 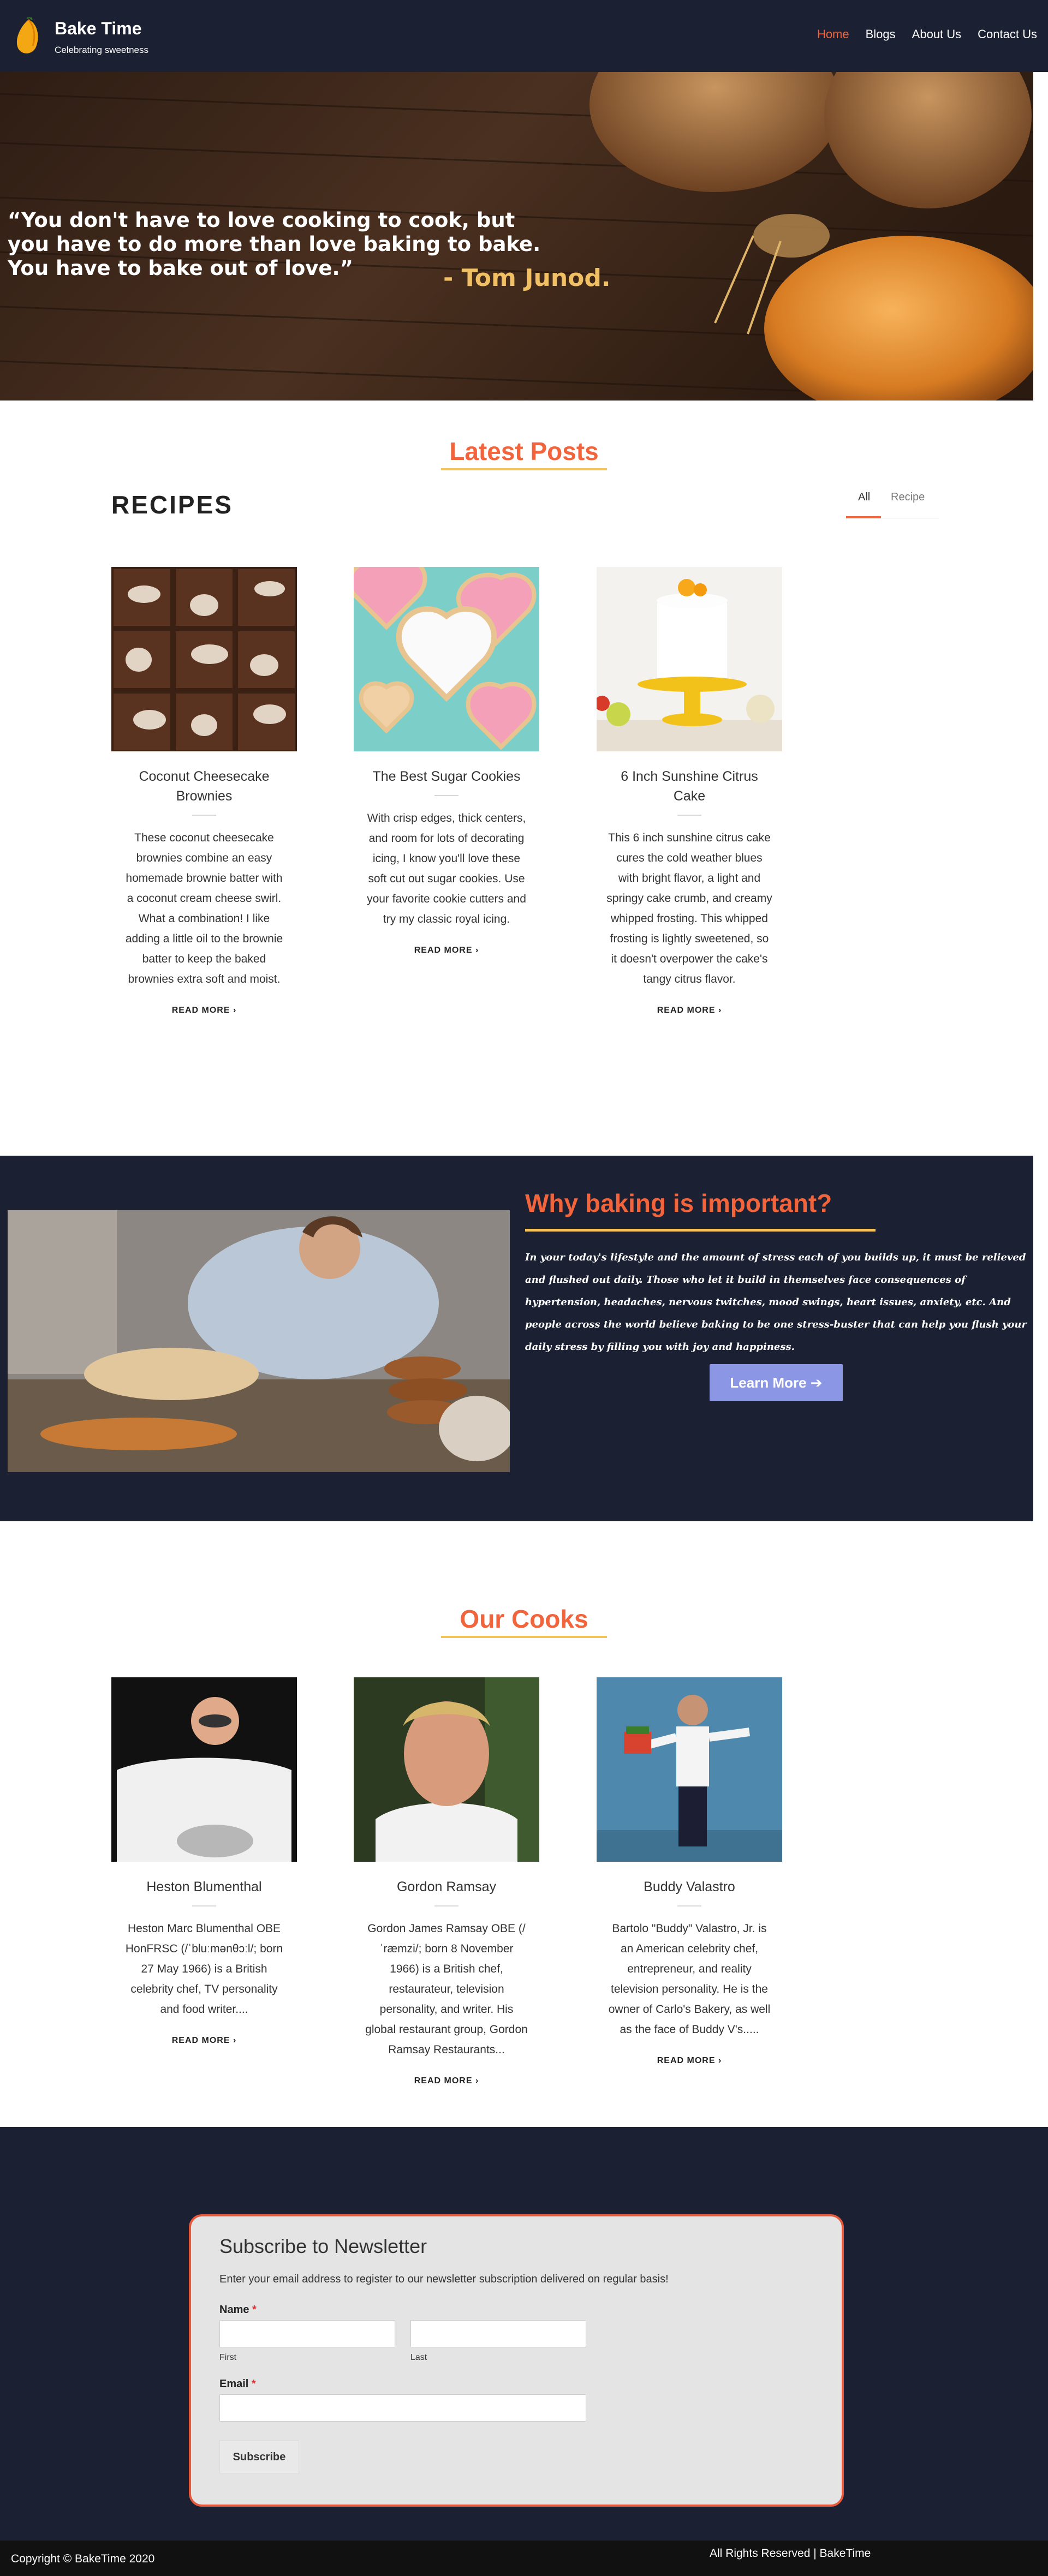 I want to click on our-cooks-underline, so click(x=524, y=1637).